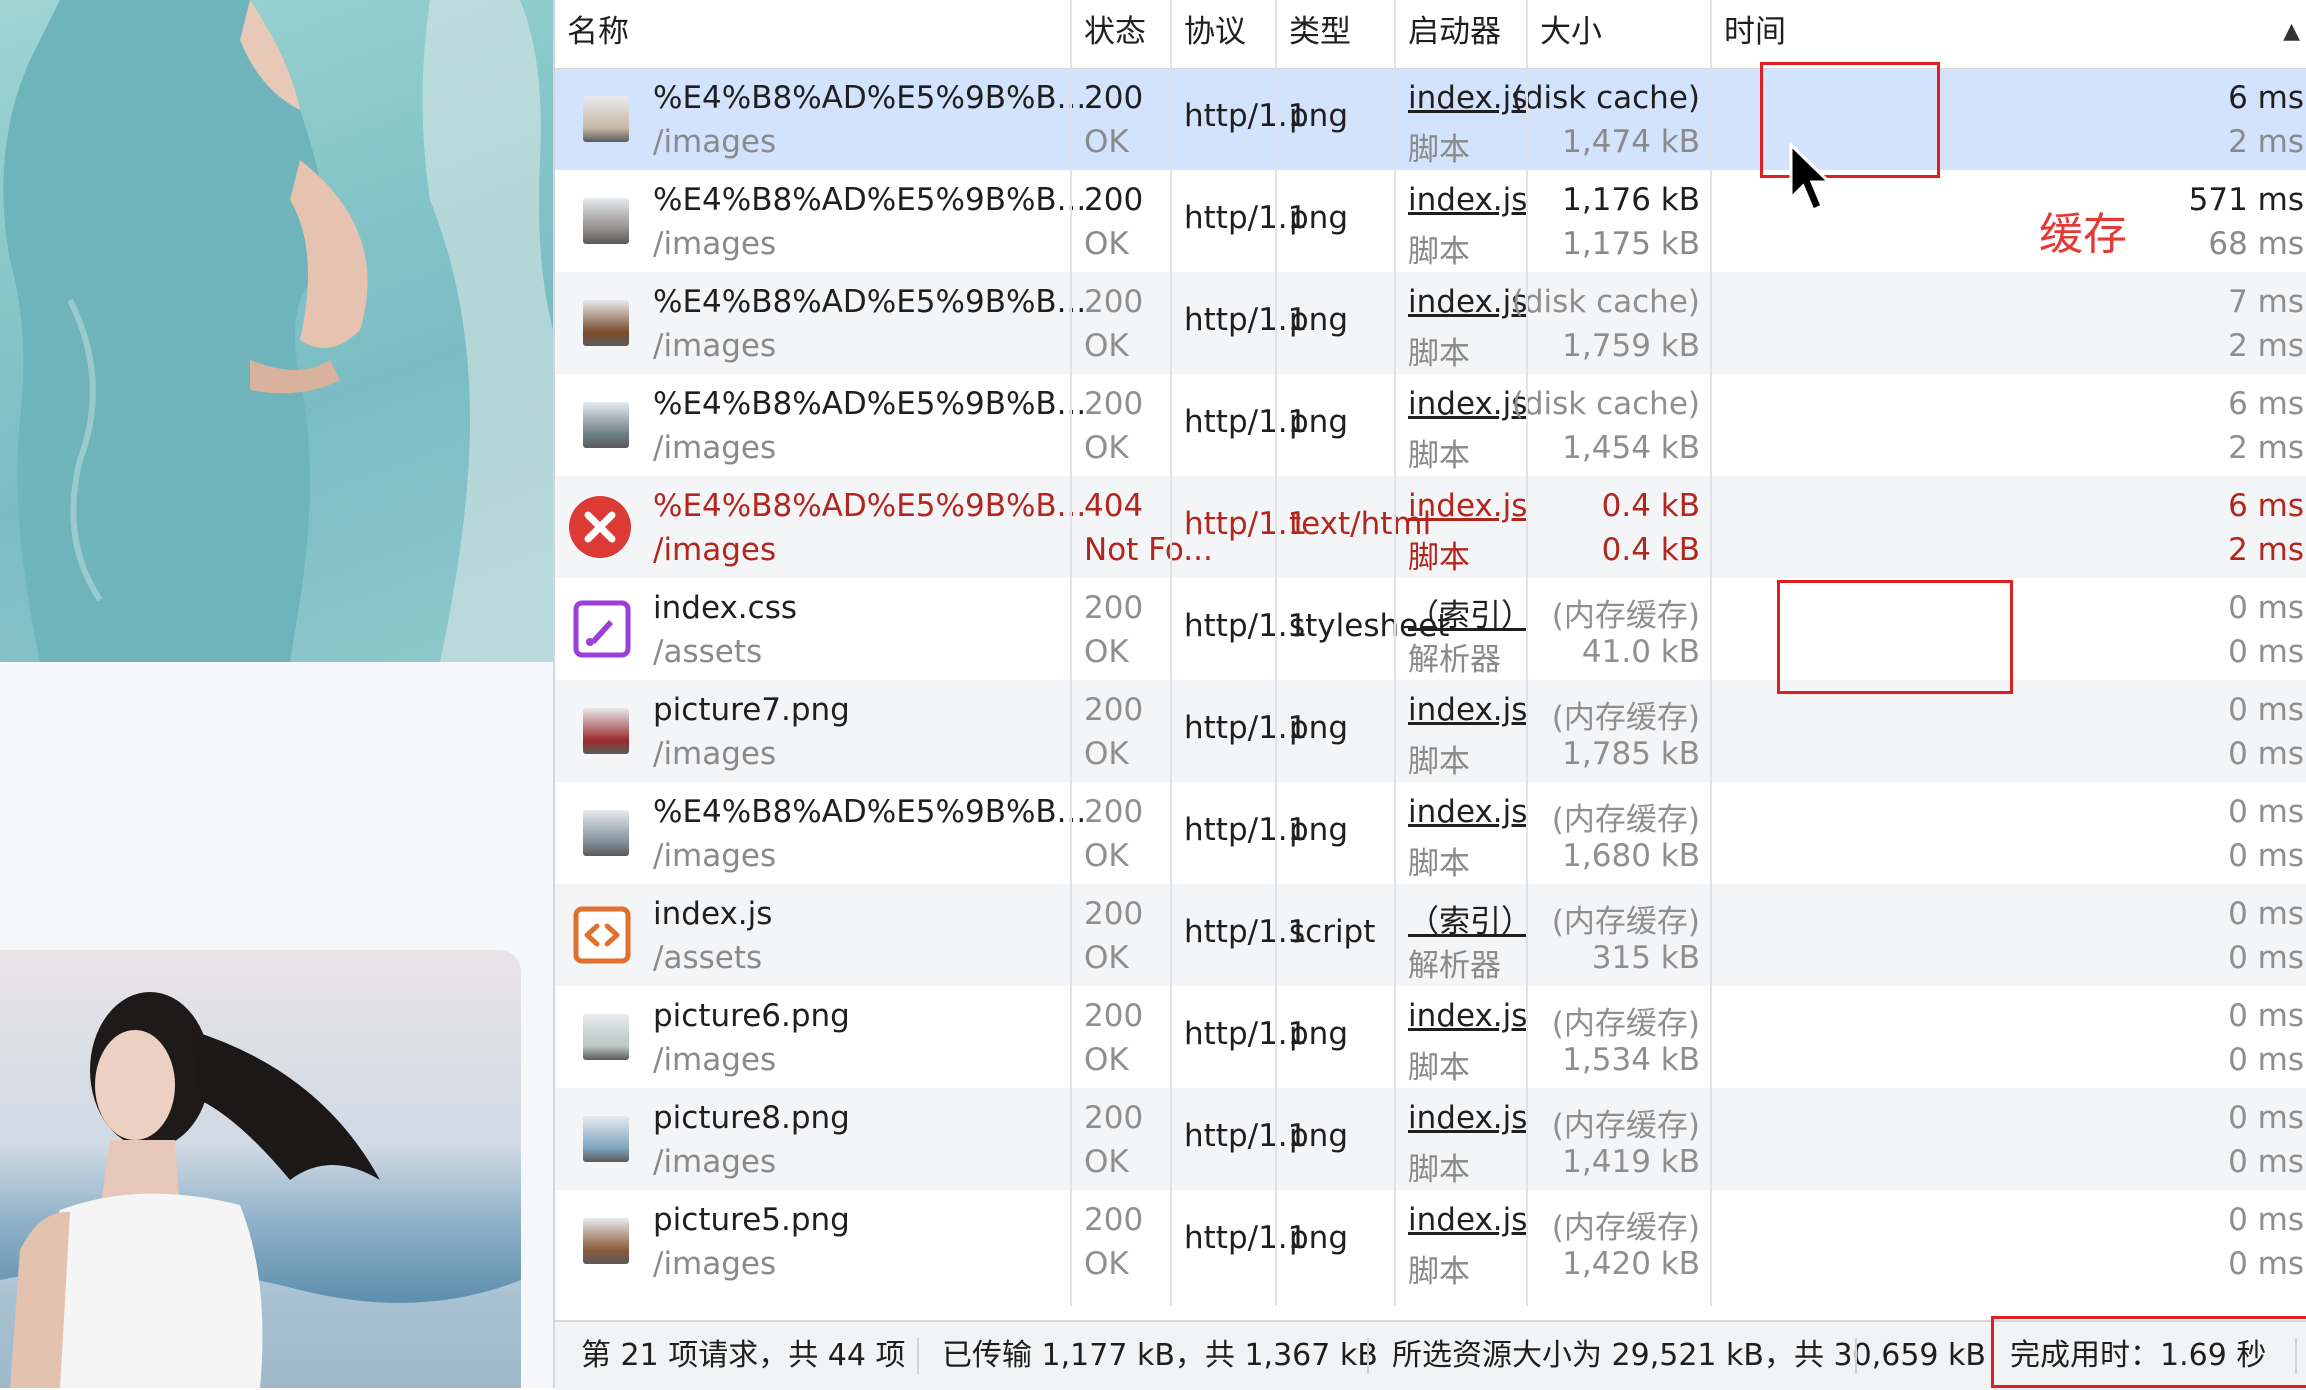 This screenshot has width=2306, height=1390. I want to click on size-resource: 0.4 kB, so click(1651, 550).